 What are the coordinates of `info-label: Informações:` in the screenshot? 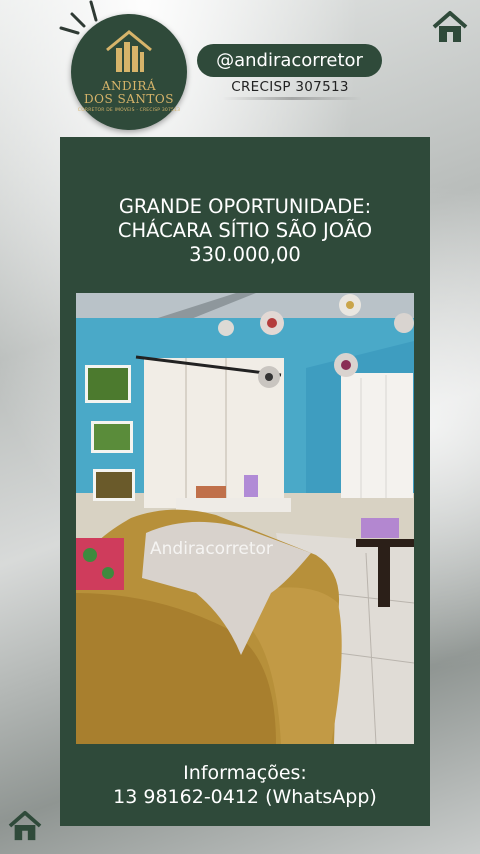 It's located at (245, 773).